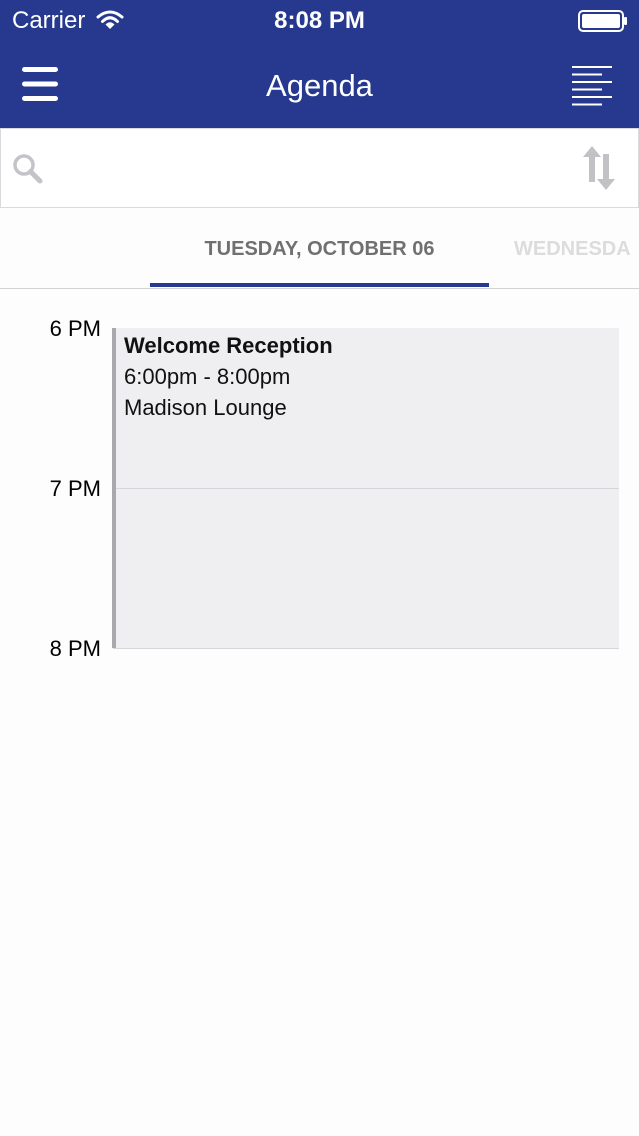  Describe the element at coordinates (319, 285) in the screenshot. I see `active-tab-indicator` at that location.